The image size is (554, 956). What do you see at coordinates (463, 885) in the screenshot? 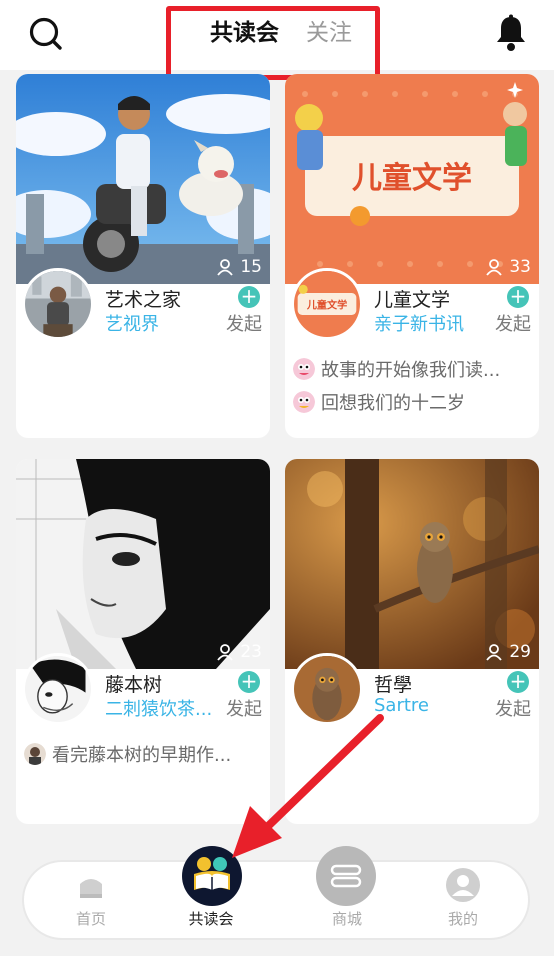
I see `profile-icon` at bounding box center [463, 885].